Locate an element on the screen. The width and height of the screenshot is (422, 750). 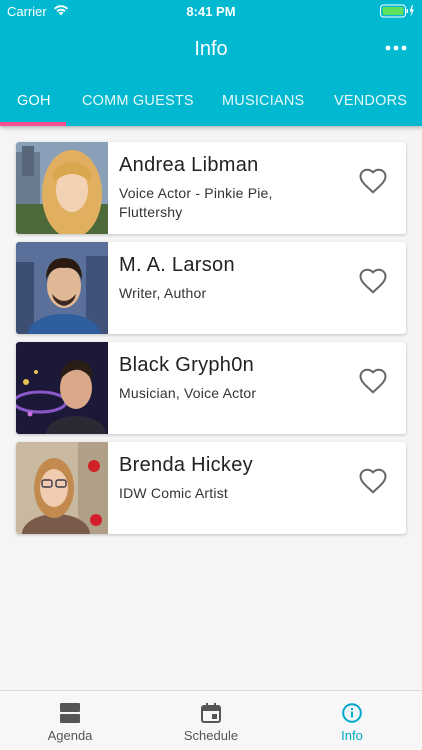
app-header: Info is located at coordinates (211, 49).